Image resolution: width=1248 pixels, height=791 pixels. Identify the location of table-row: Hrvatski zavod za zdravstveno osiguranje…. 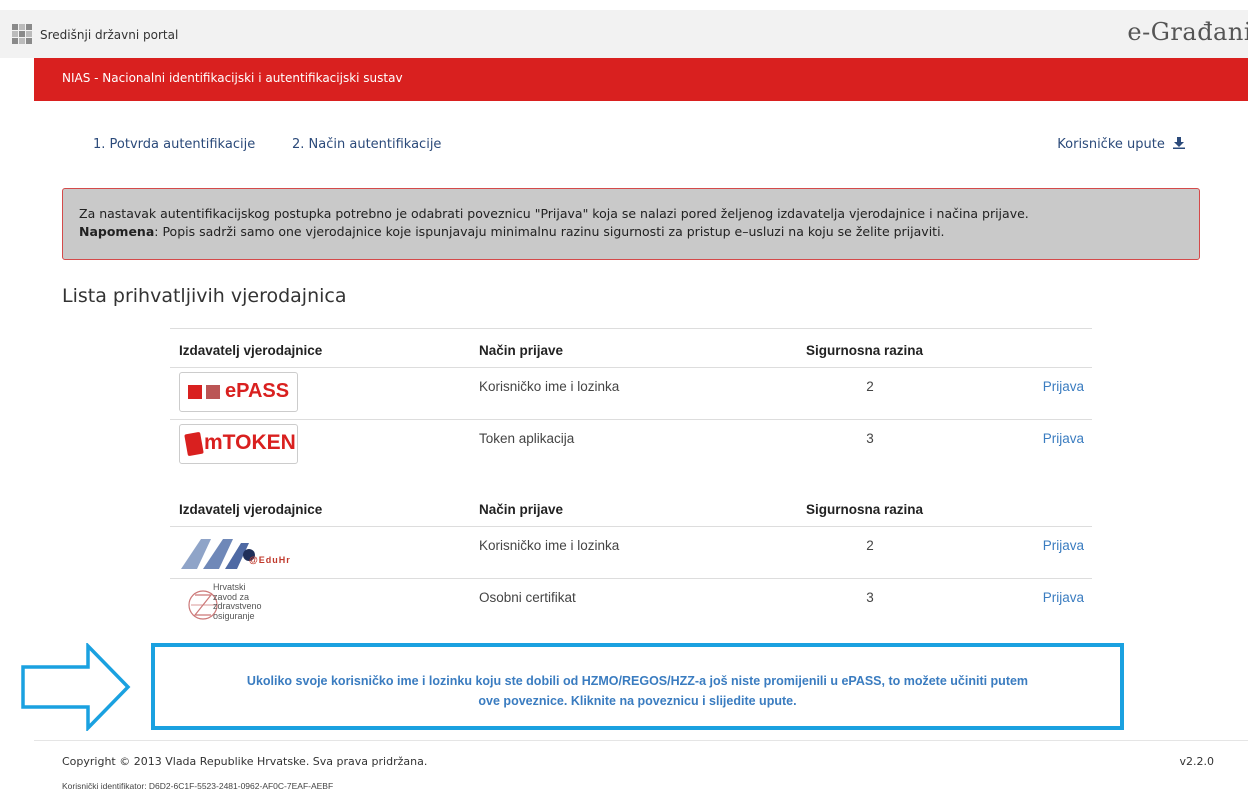
(631, 604).